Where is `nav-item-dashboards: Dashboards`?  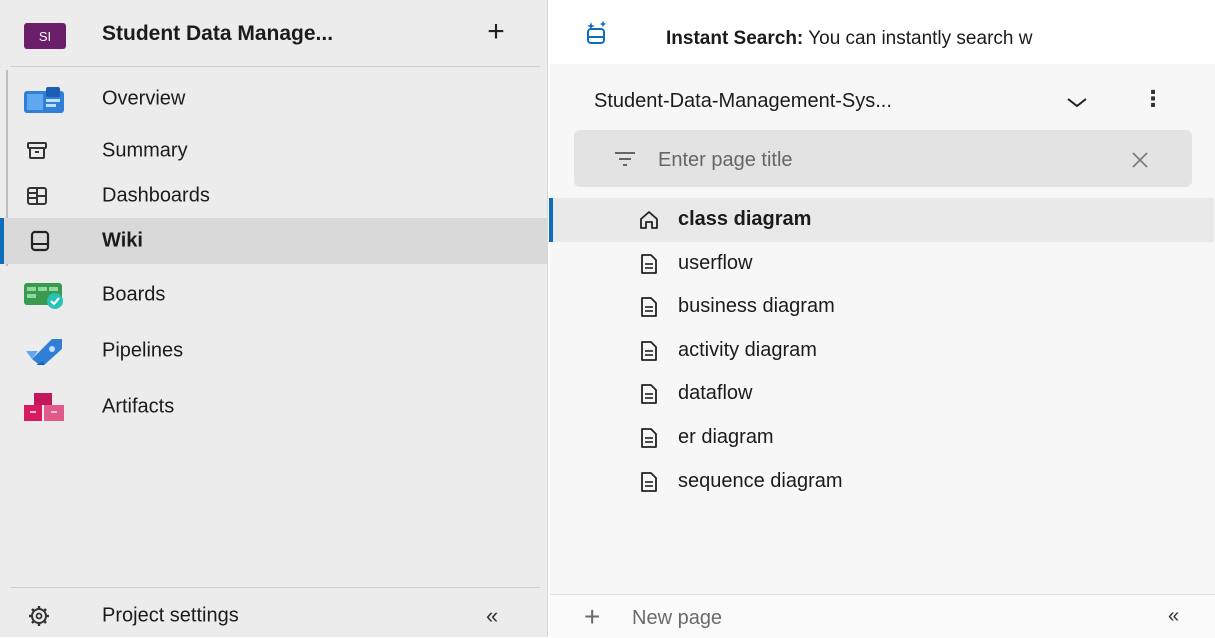 nav-item-dashboards: Dashboards is located at coordinates (274, 196).